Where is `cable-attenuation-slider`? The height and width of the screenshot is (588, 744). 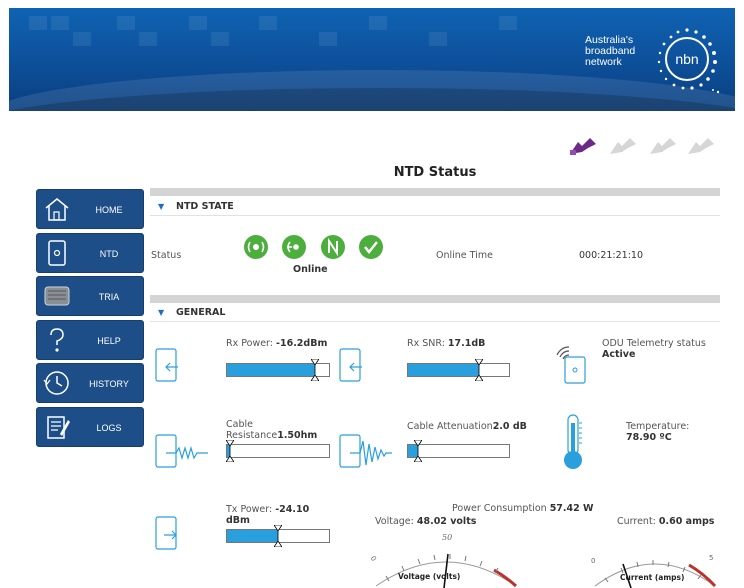
cable-attenuation-slider is located at coordinates (458, 451).